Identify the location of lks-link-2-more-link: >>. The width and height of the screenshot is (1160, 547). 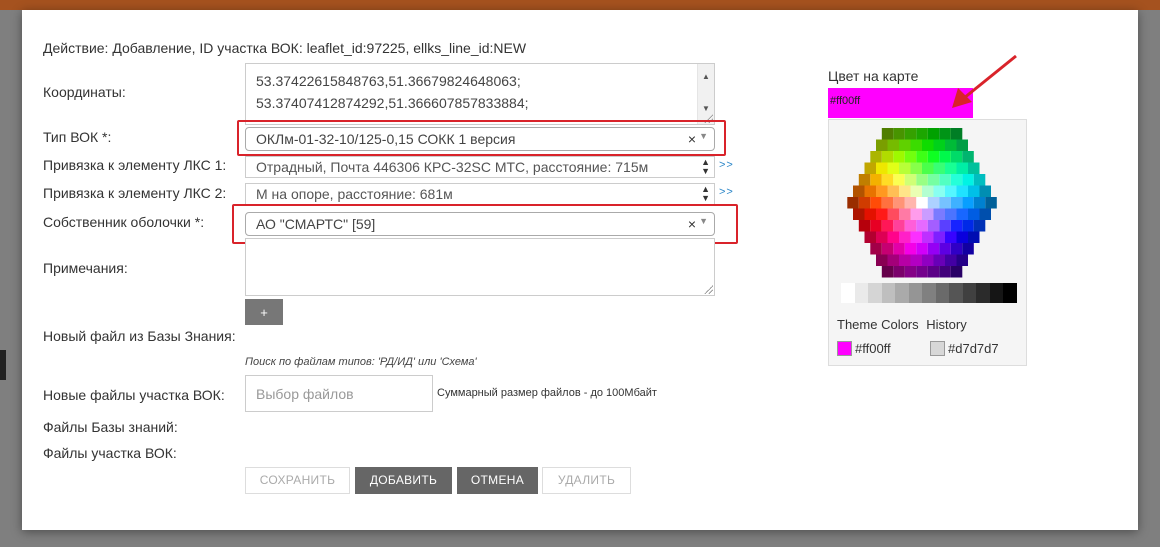
(726, 192).